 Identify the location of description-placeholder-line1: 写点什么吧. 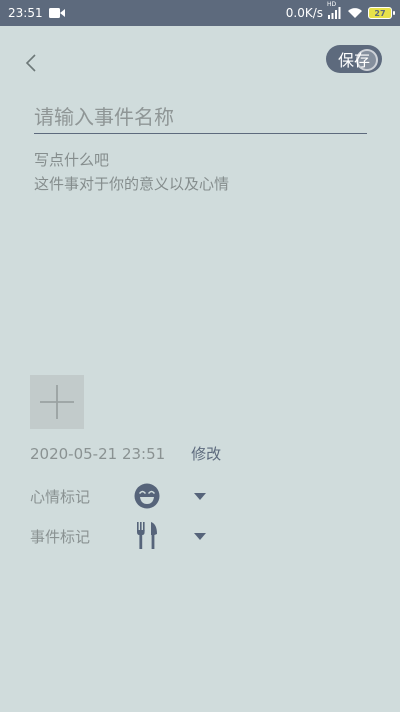
(72, 160).